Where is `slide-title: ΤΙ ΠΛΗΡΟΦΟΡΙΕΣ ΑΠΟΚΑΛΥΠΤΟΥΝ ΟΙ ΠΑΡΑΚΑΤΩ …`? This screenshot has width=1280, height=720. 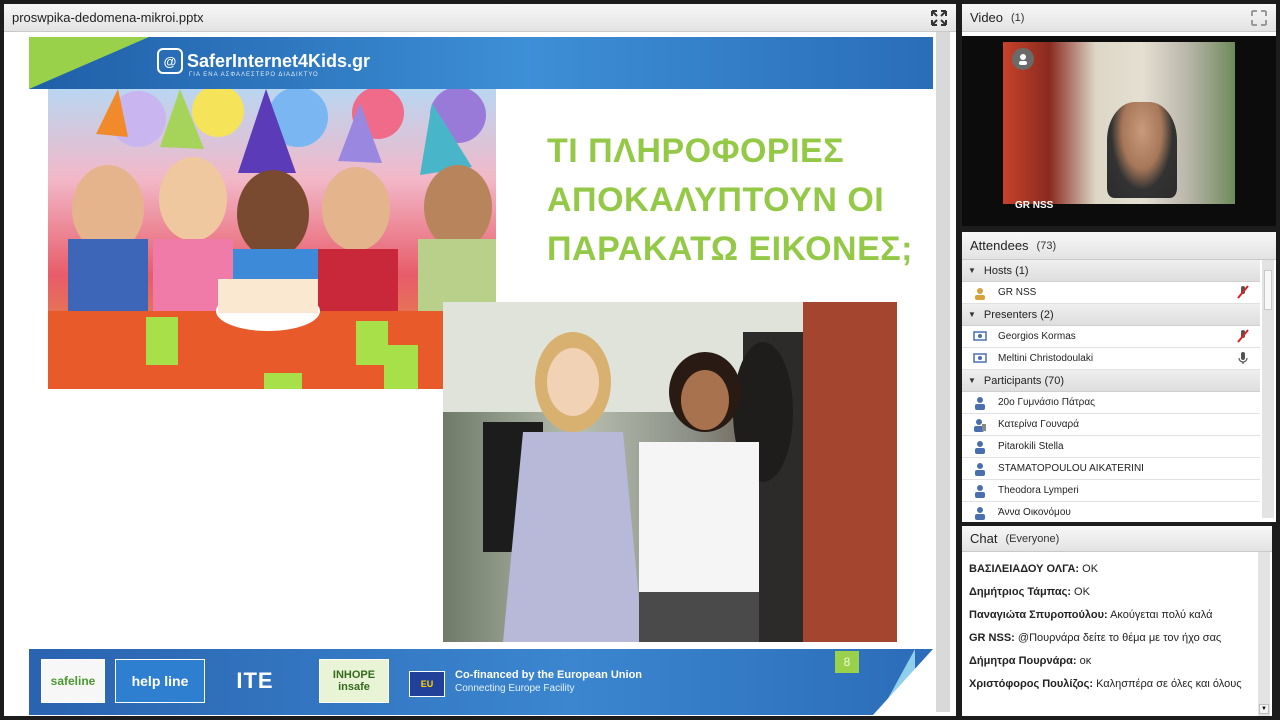 slide-title: ΤΙ ΠΛΗΡΟΦΟΡΙΕΣ ΑΠΟΚΑΛΥΠΤΟΥΝ ΟΙ ΠΑΡΑΚΑΤΩ … is located at coordinates (730, 200).